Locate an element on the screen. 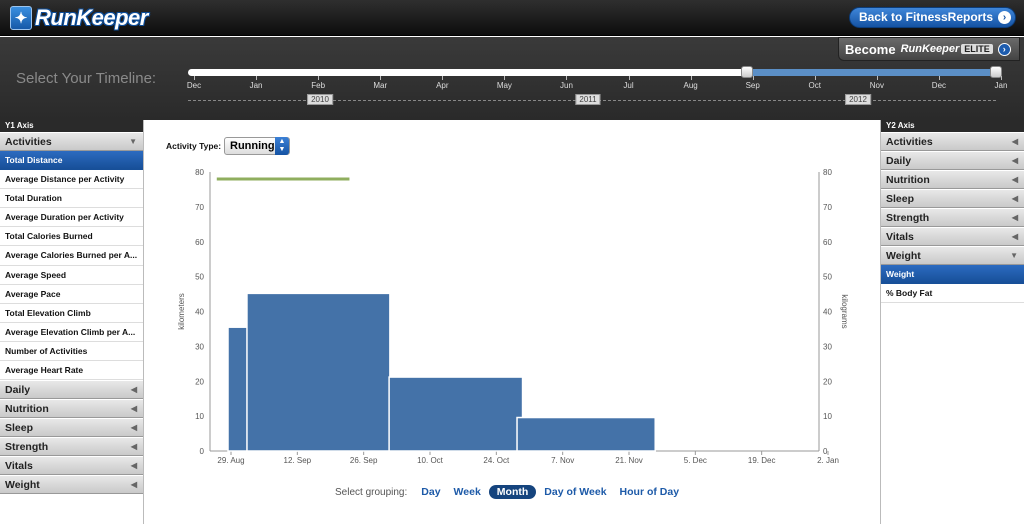 This screenshot has width=1024, height=524. y1-metric-total-distance: Total Distance is located at coordinates (71, 161).